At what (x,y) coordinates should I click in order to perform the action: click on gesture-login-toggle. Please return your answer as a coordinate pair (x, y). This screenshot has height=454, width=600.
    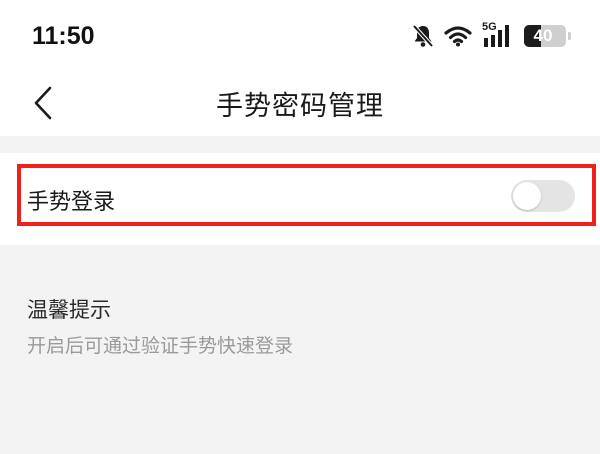
    Looking at the image, I should click on (543, 196).